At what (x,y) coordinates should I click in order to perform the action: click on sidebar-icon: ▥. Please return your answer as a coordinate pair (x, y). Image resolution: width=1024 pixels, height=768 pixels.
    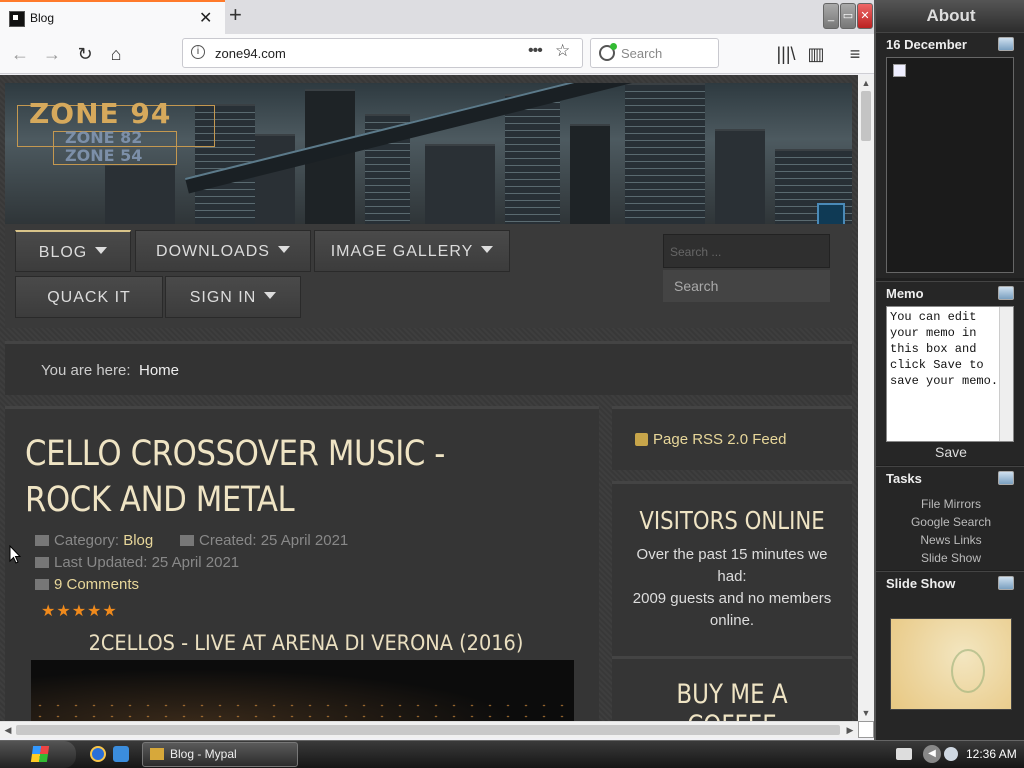
    Looking at the image, I should click on (816, 54).